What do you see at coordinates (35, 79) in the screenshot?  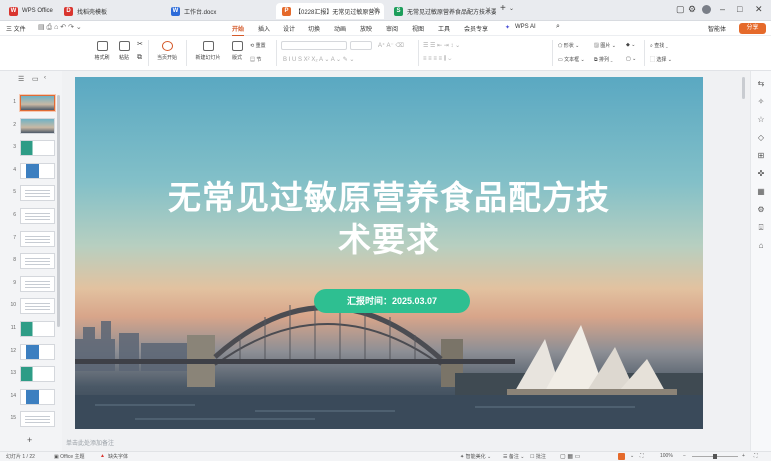 I see `thumbnail-view-icon: ▭` at bounding box center [35, 79].